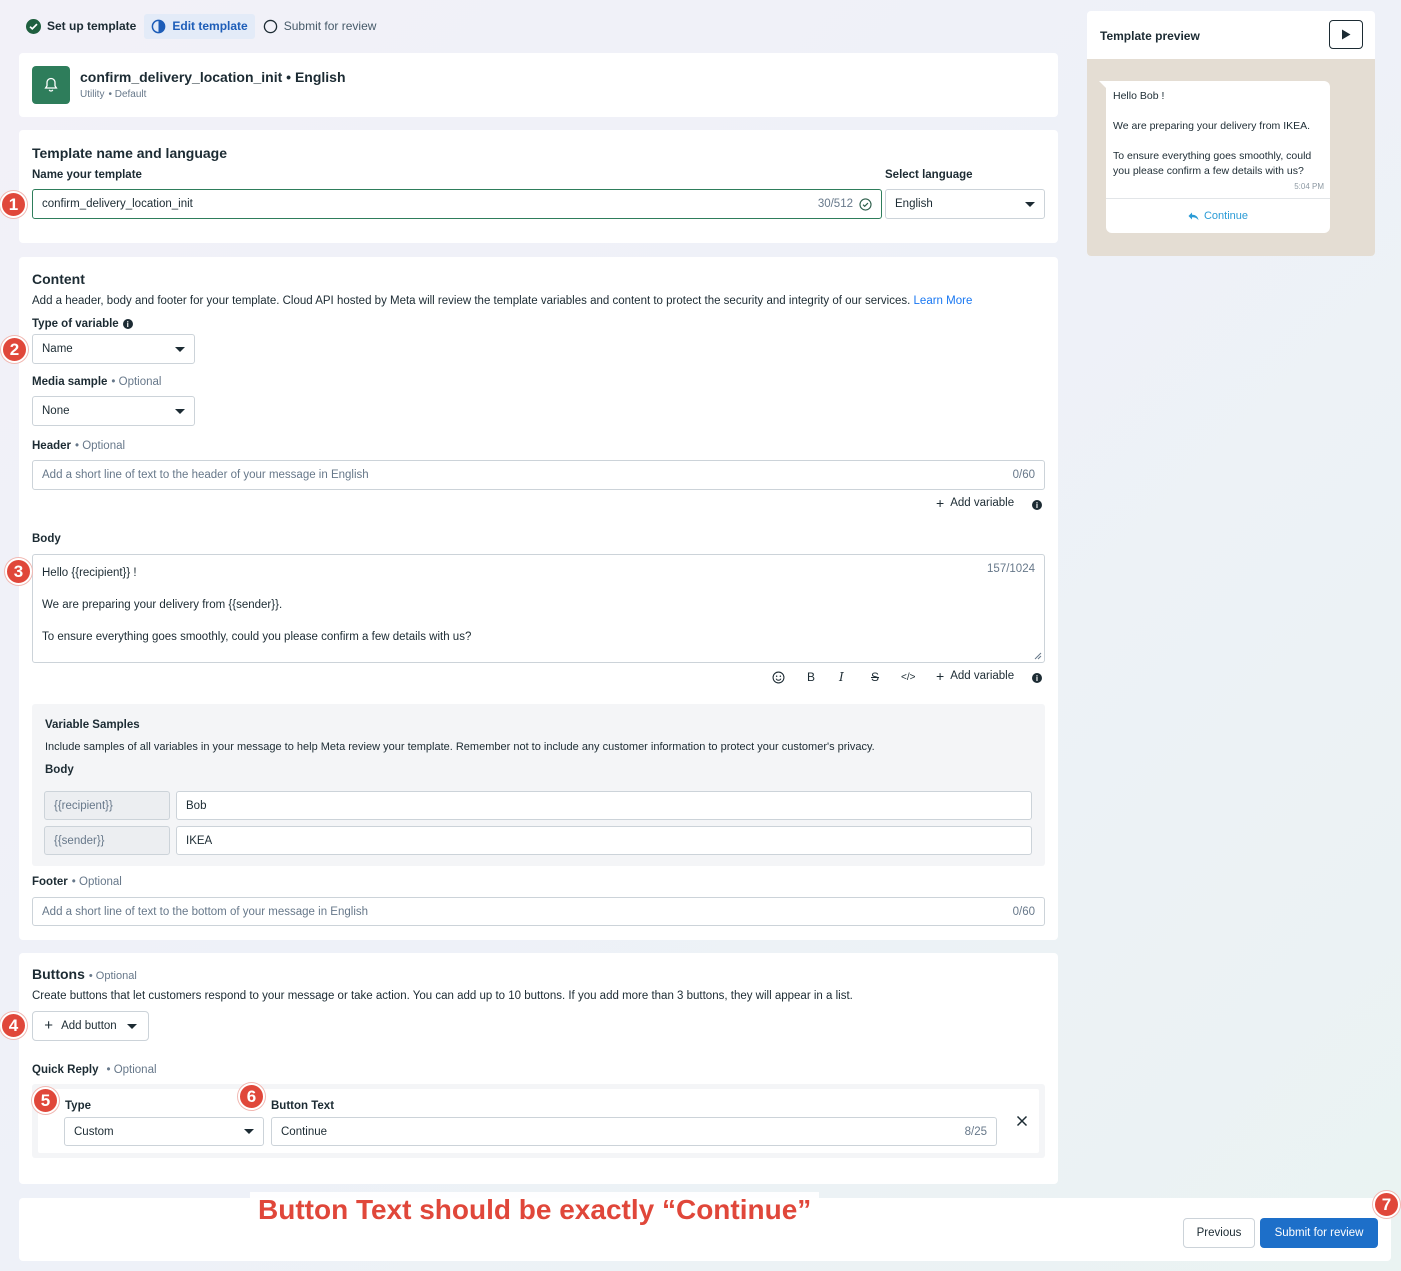  I want to click on sample-var-sender: {{sender}}, so click(107, 840).